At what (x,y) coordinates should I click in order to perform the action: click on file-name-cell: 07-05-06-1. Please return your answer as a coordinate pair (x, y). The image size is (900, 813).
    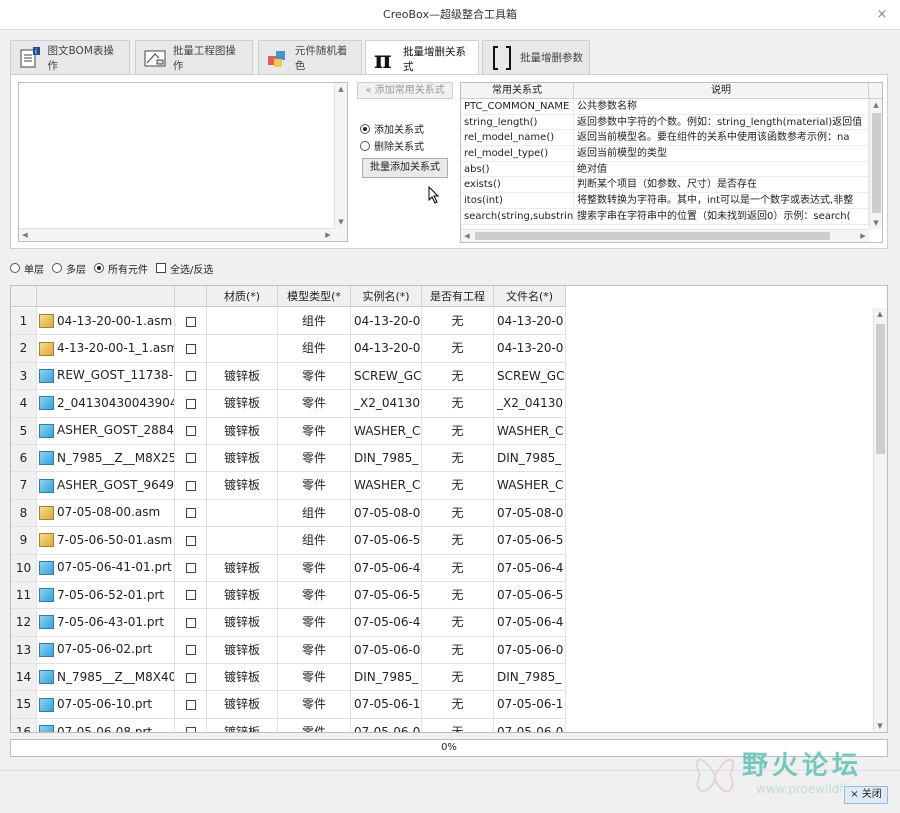
    Looking at the image, I should click on (530, 704).